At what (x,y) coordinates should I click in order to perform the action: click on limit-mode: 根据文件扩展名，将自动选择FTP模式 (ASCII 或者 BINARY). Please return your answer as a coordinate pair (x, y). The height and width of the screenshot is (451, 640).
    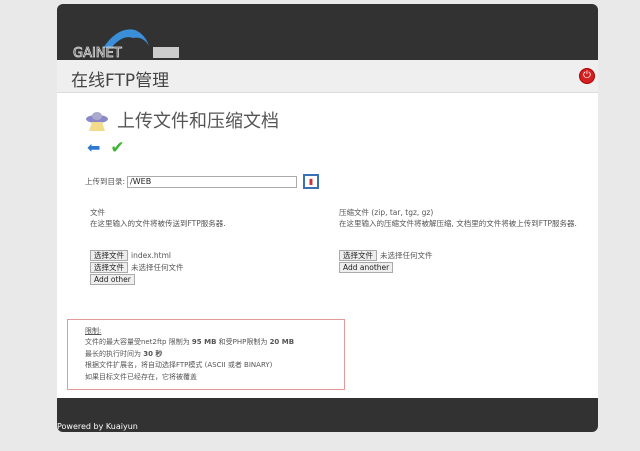
    Looking at the image, I should click on (179, 365).